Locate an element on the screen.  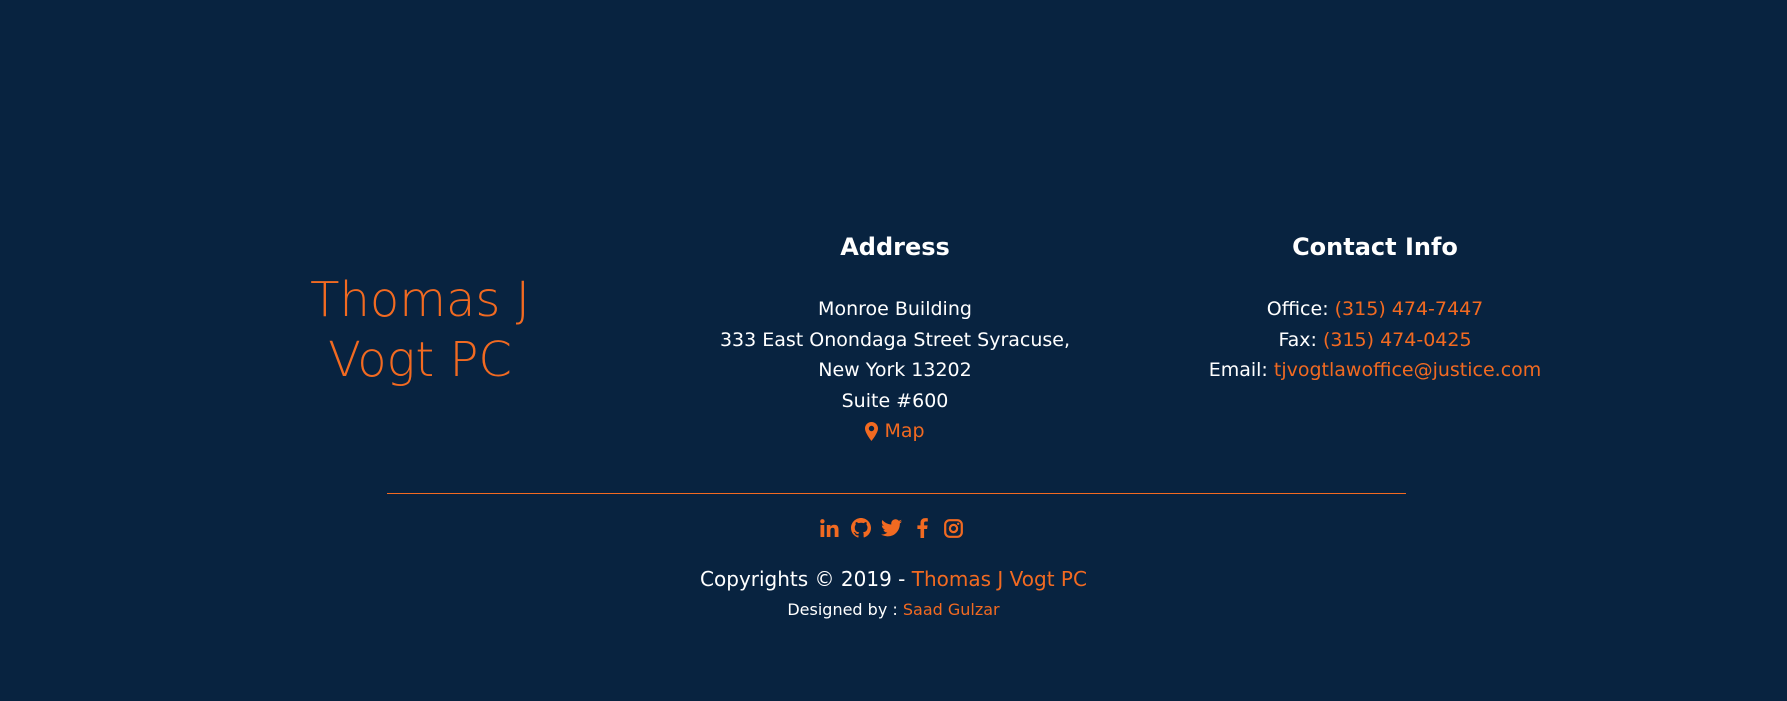
address-building: Monroe Building is located at coordinates (895, 309).